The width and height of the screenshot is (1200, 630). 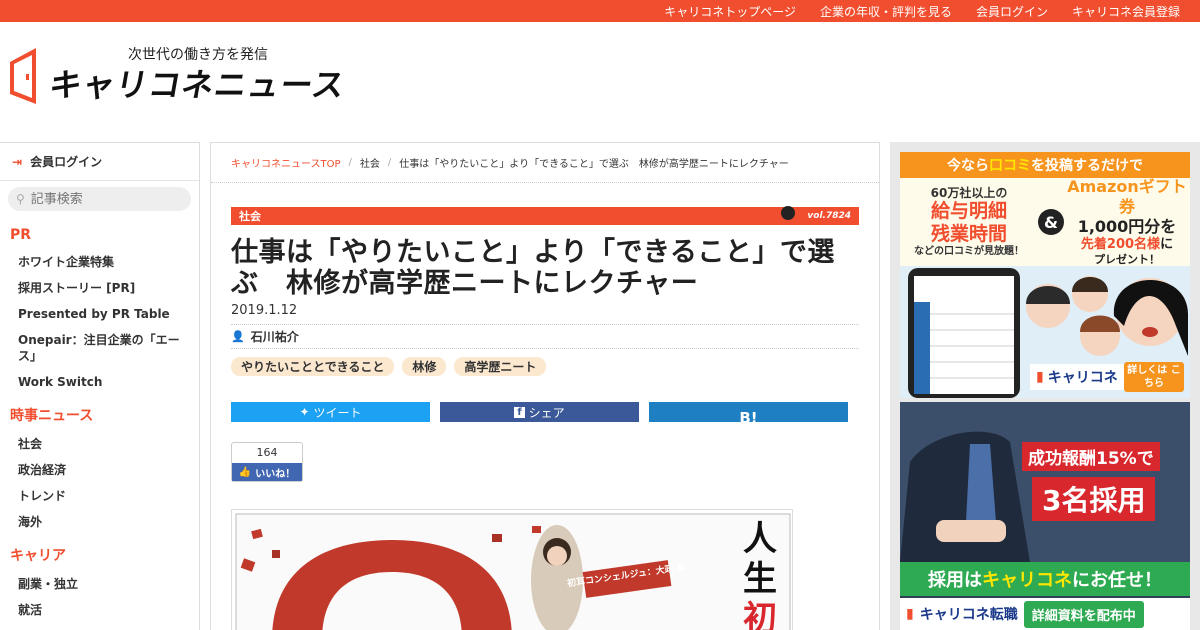 I want to click on author-name: 石川祐介, so click(x=274, y=337).